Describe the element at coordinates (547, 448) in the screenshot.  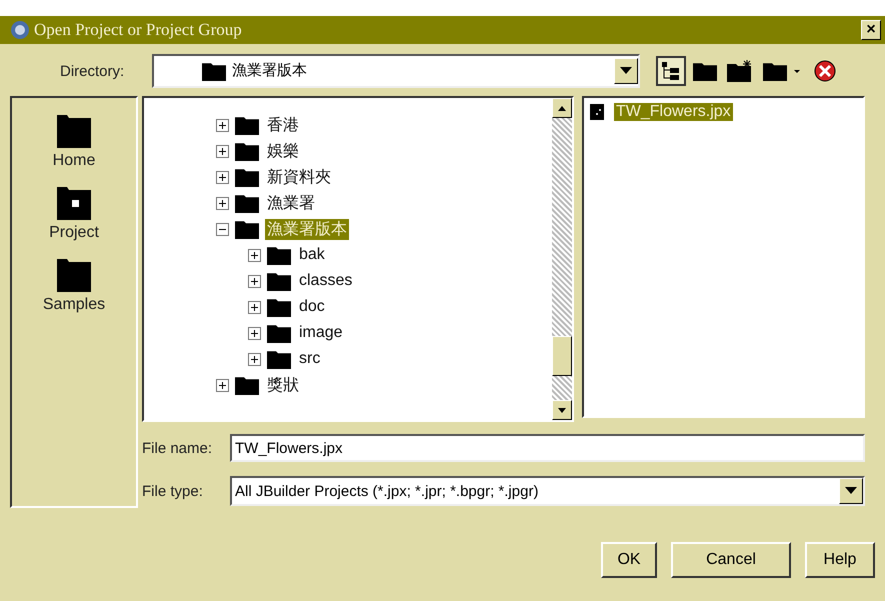
I see `file-name-field: TW_Flowers.jpx` at that location.